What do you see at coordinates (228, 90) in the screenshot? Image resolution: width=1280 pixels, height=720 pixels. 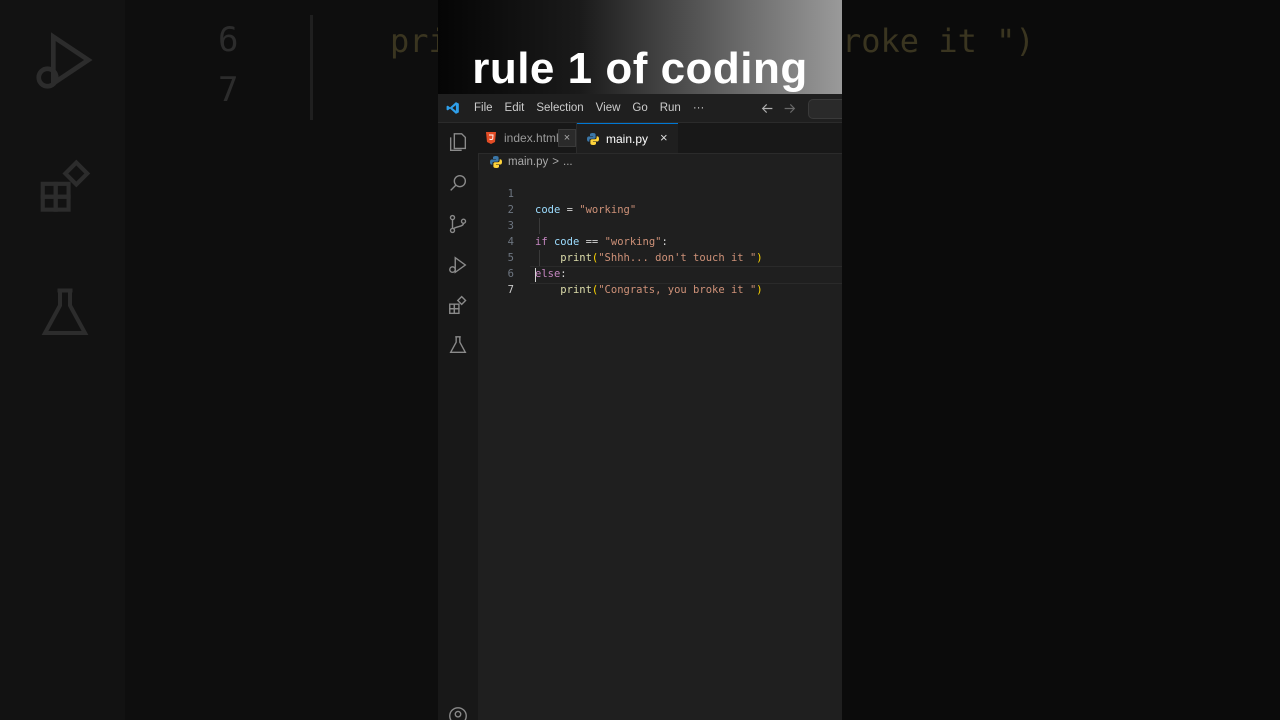 I see `background-line-number: 7` at bounding box center [228, 90].